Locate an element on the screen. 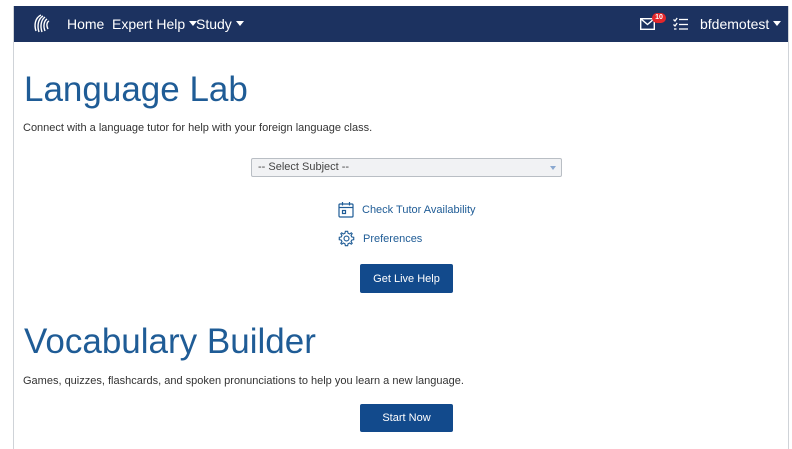 The height and width of the screenshot is (449, 792). start-now-label: Start Now is located at coordinates (406, 418).